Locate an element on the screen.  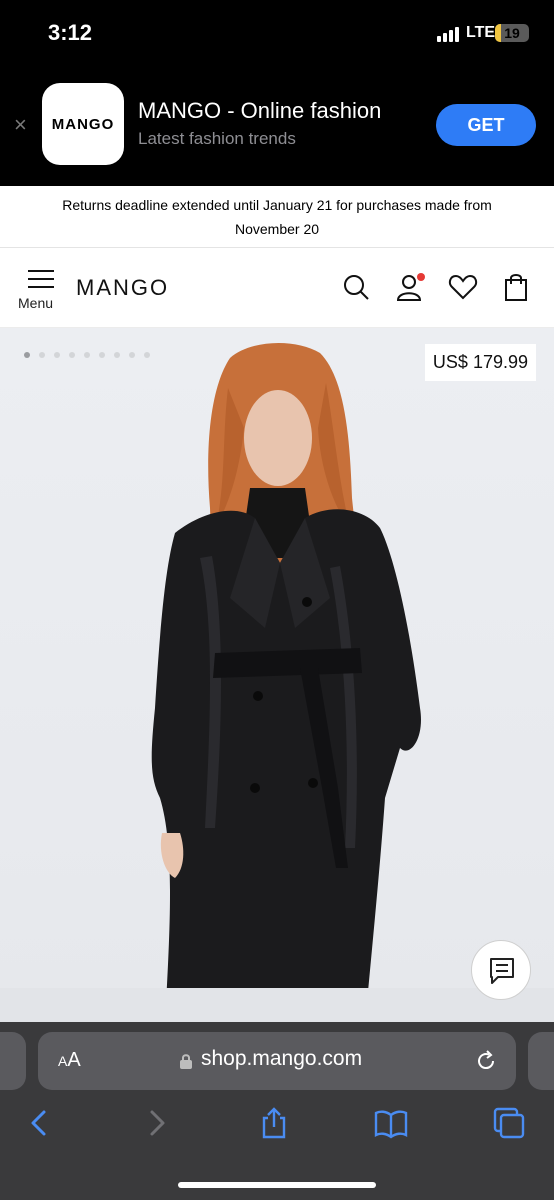
search-icon is located at coordinates (356, 287).